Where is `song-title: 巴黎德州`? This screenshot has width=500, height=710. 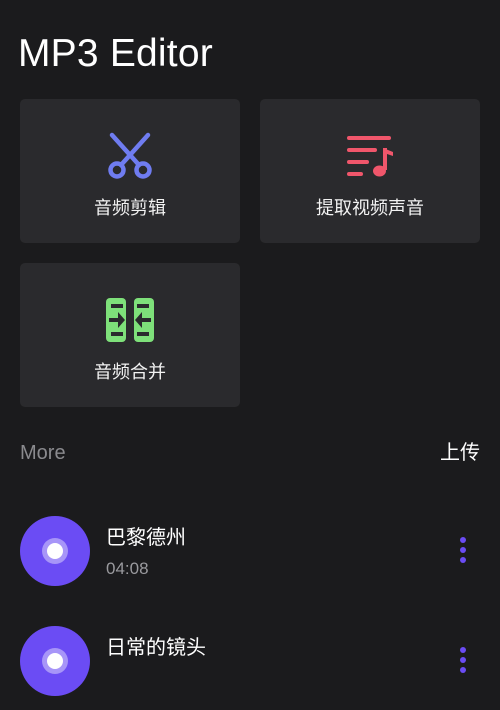
song-title: 巴黎德州 is located at coordinates (146, 537).